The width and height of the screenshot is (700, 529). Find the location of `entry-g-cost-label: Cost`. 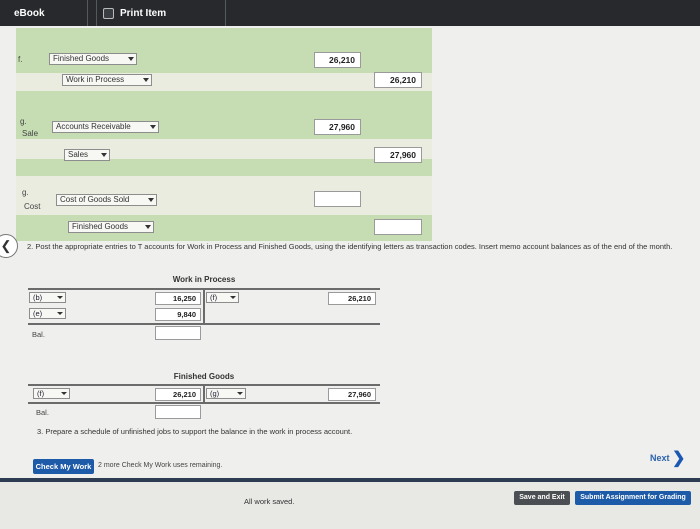

entry-g-cost-label: Cost is located at coordinates (32, 206).